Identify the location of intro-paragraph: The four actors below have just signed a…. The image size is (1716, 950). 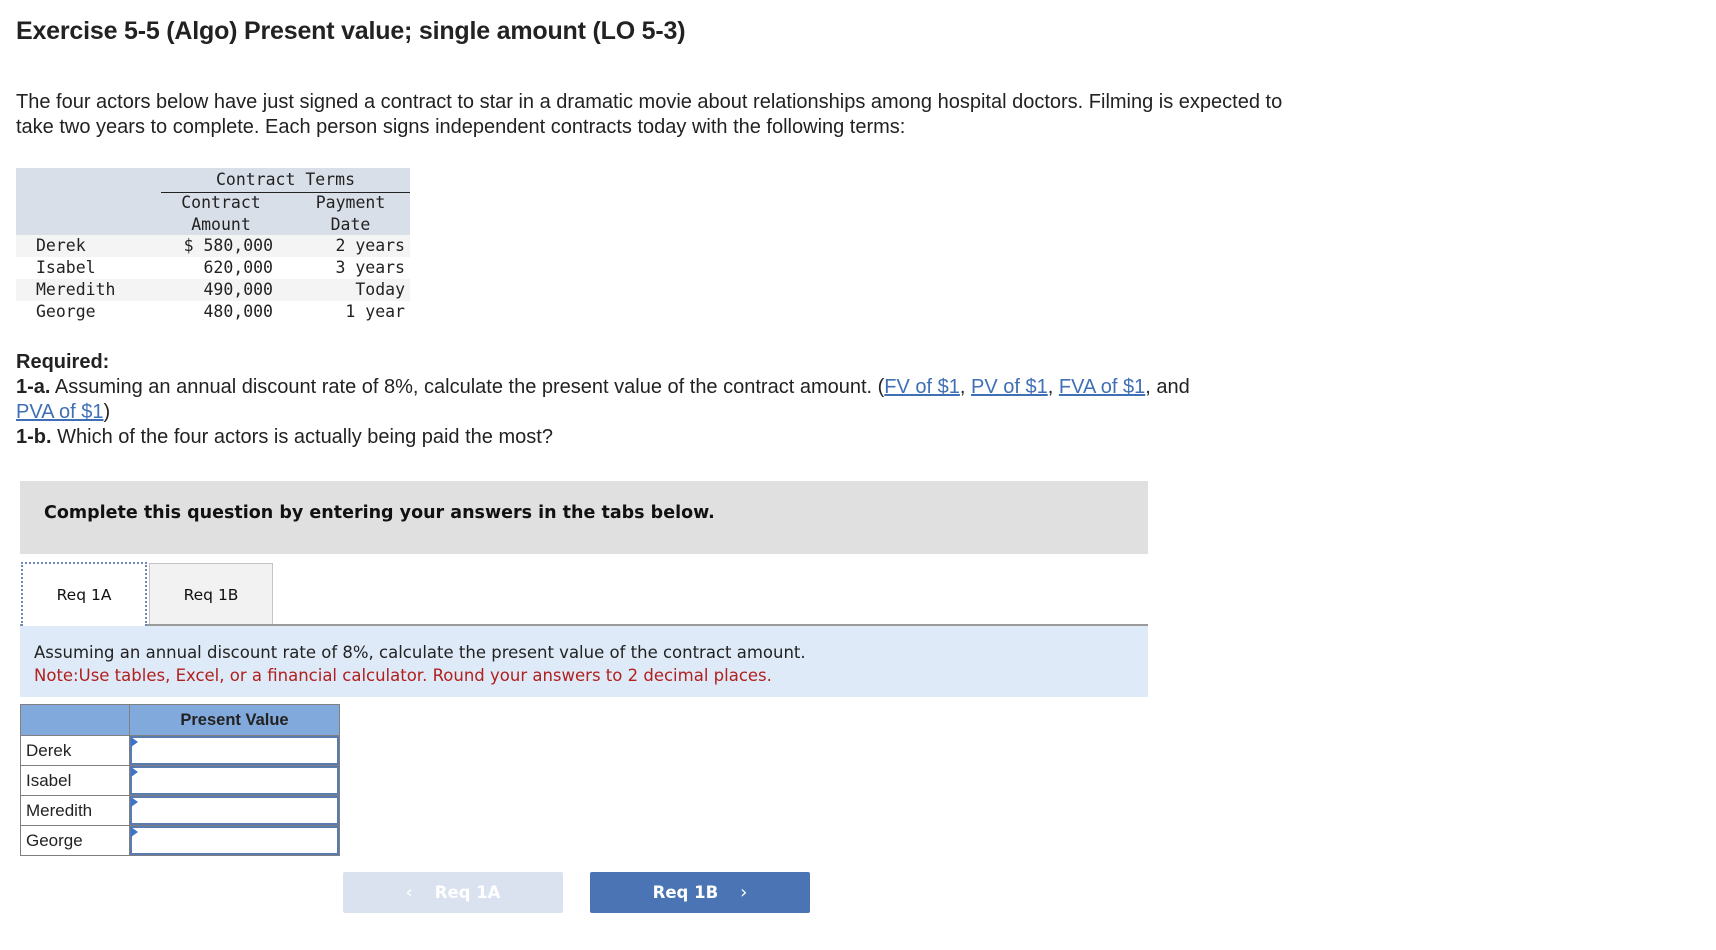
(649, 114).